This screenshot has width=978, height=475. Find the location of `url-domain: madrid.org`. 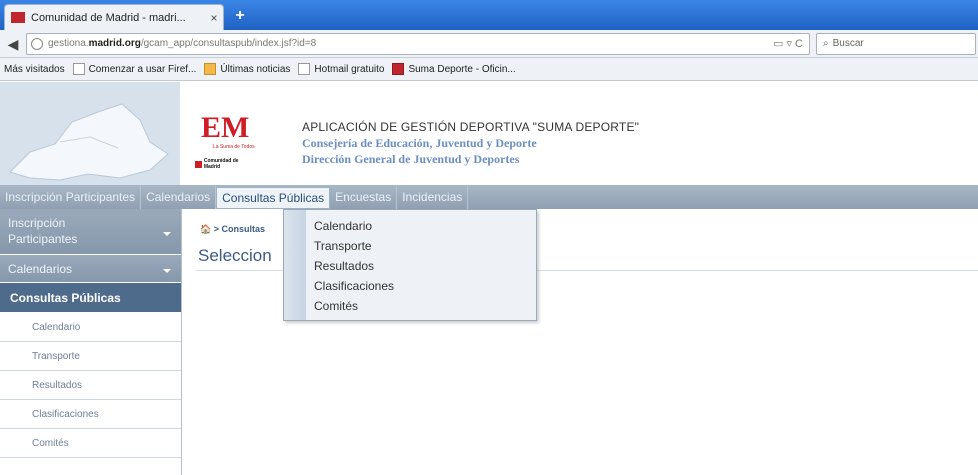

url-domain: madrid.org is located at coordinates (114, 43).